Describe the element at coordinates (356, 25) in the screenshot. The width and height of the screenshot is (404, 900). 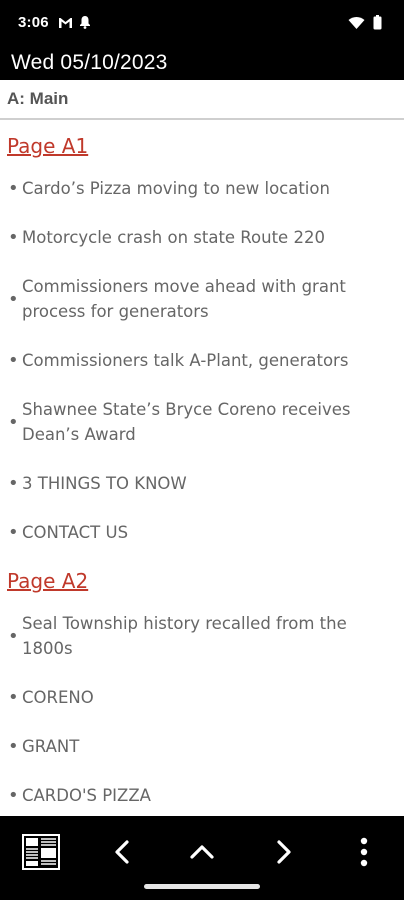
I see `wifi-icon` at that location.